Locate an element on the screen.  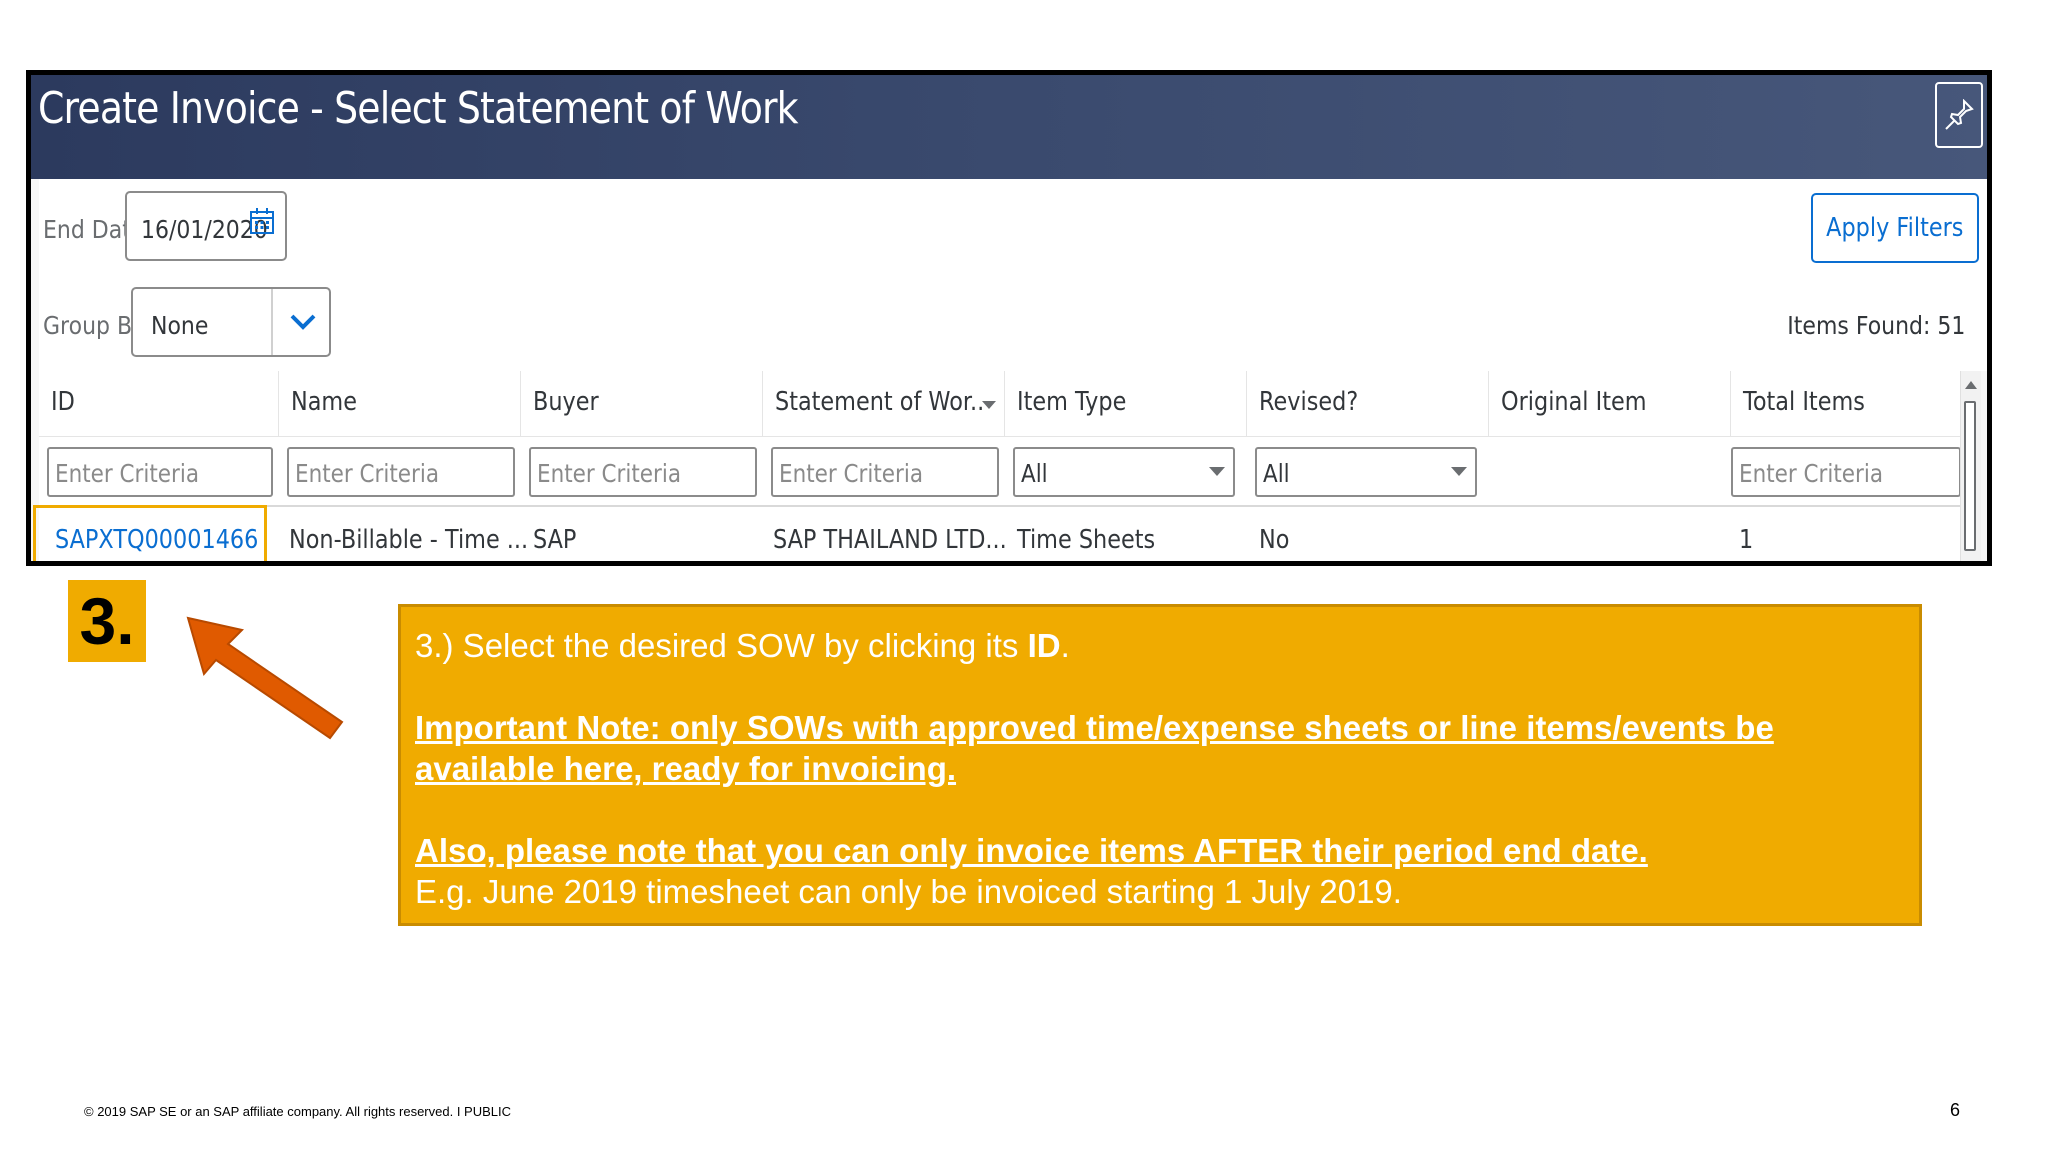
group-by-select: None is located at coordinates (231, 322).